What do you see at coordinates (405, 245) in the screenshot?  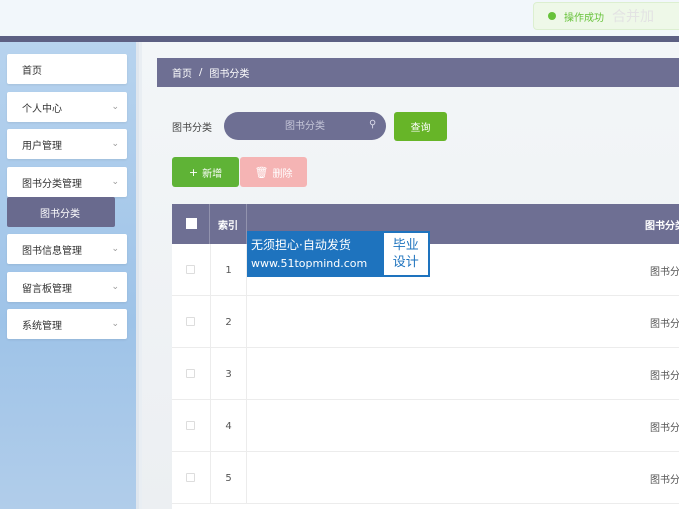 I see `watermark-badge-top: 毕业` at bounding box center [405, 245].